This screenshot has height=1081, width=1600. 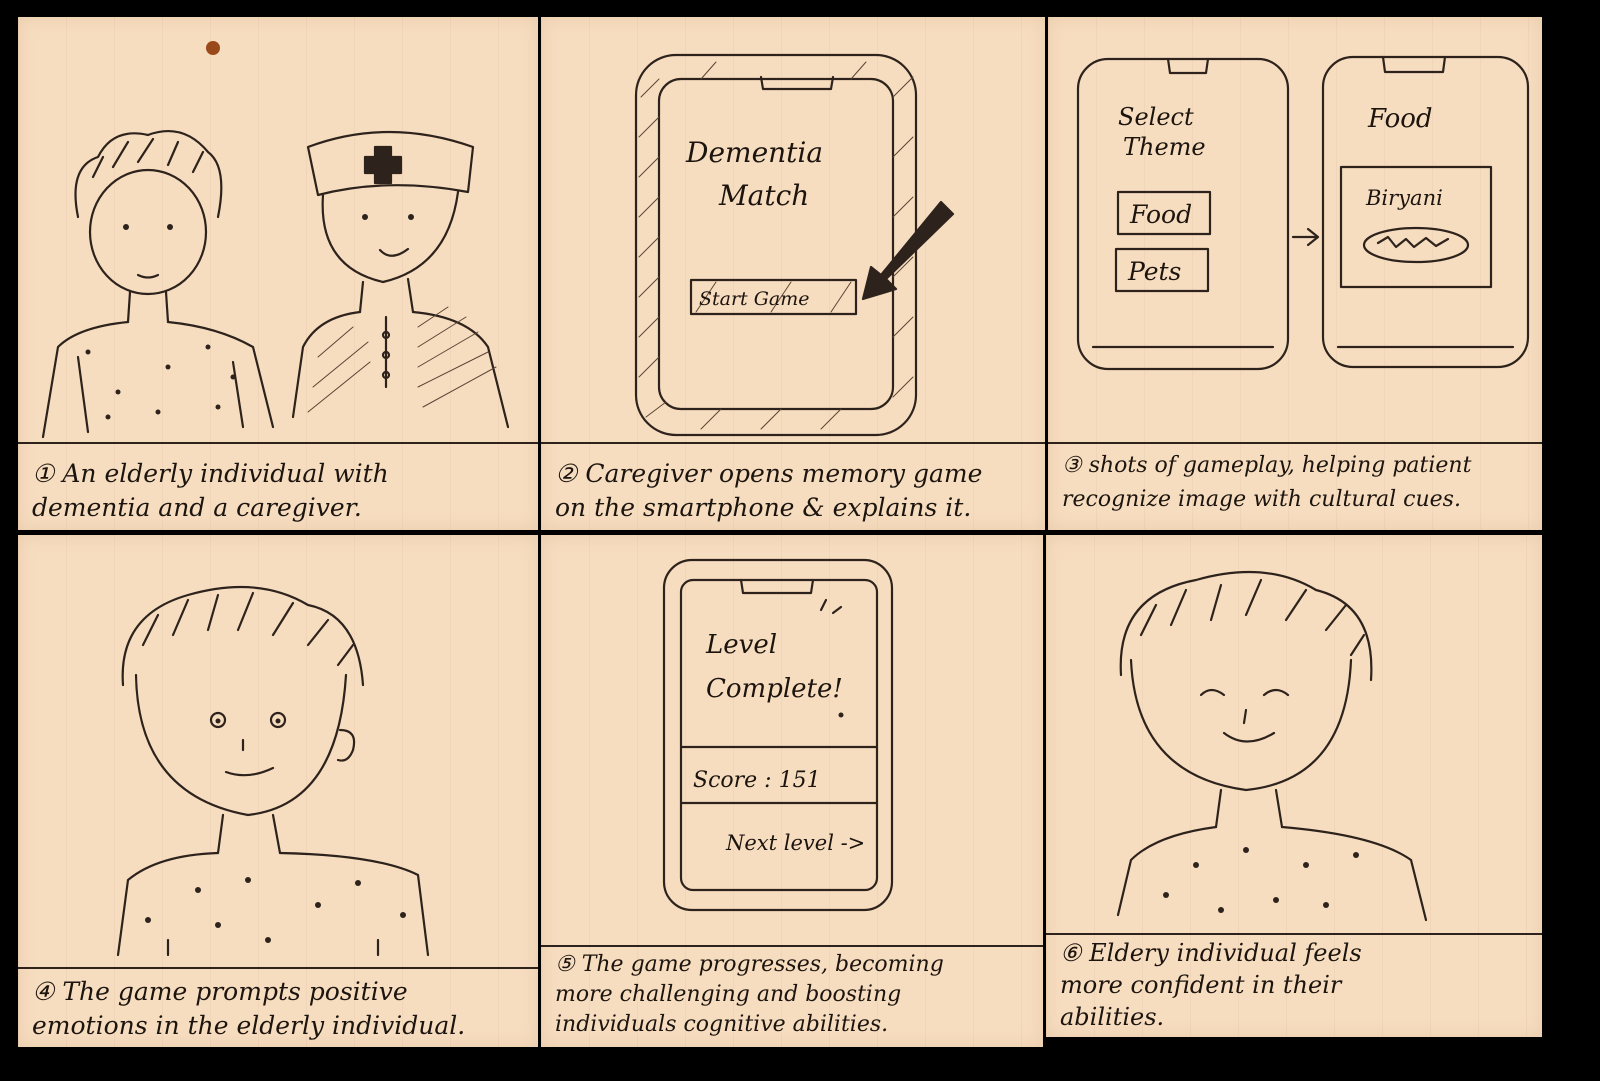 What do you see at coordinates (1267, 465) in the screenshot?
I see `caption-line: ③ shots of gameplay, helping patient` at bounding box center [1267, 465].